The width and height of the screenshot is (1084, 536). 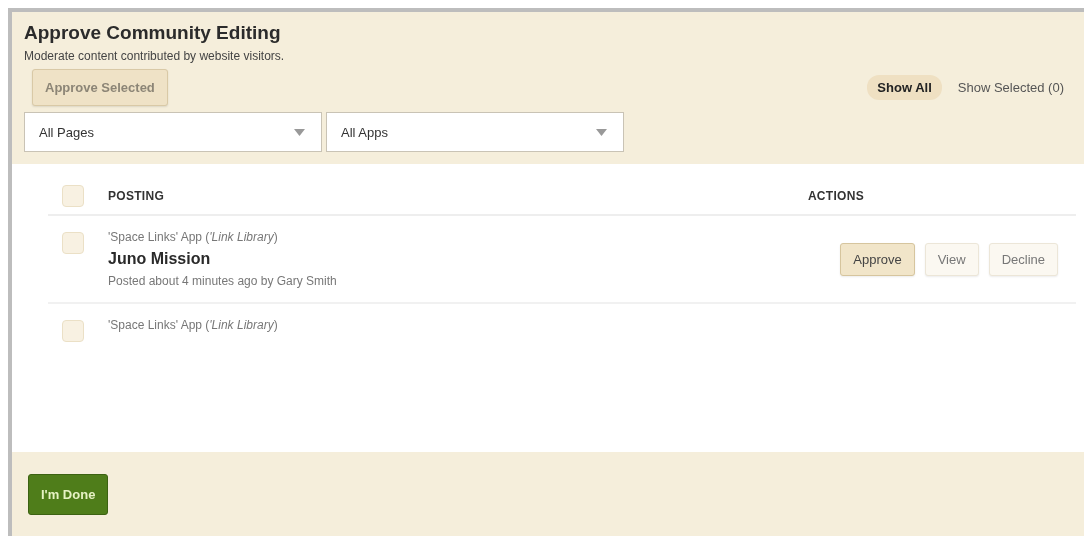 I want to click on column-header: ACTIONS, so click(x=835, y=196).